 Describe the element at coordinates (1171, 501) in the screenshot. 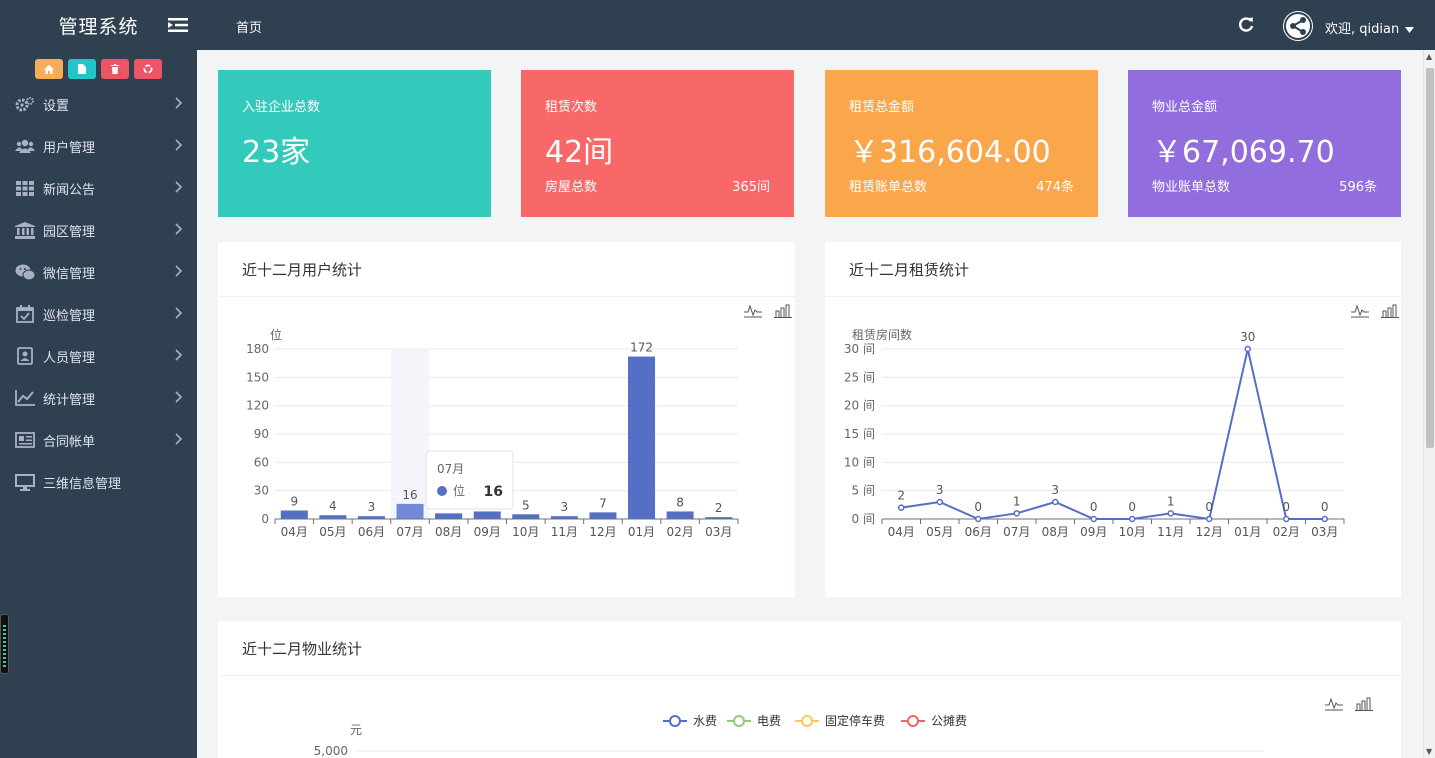

I see `data-label: 1` at that location.